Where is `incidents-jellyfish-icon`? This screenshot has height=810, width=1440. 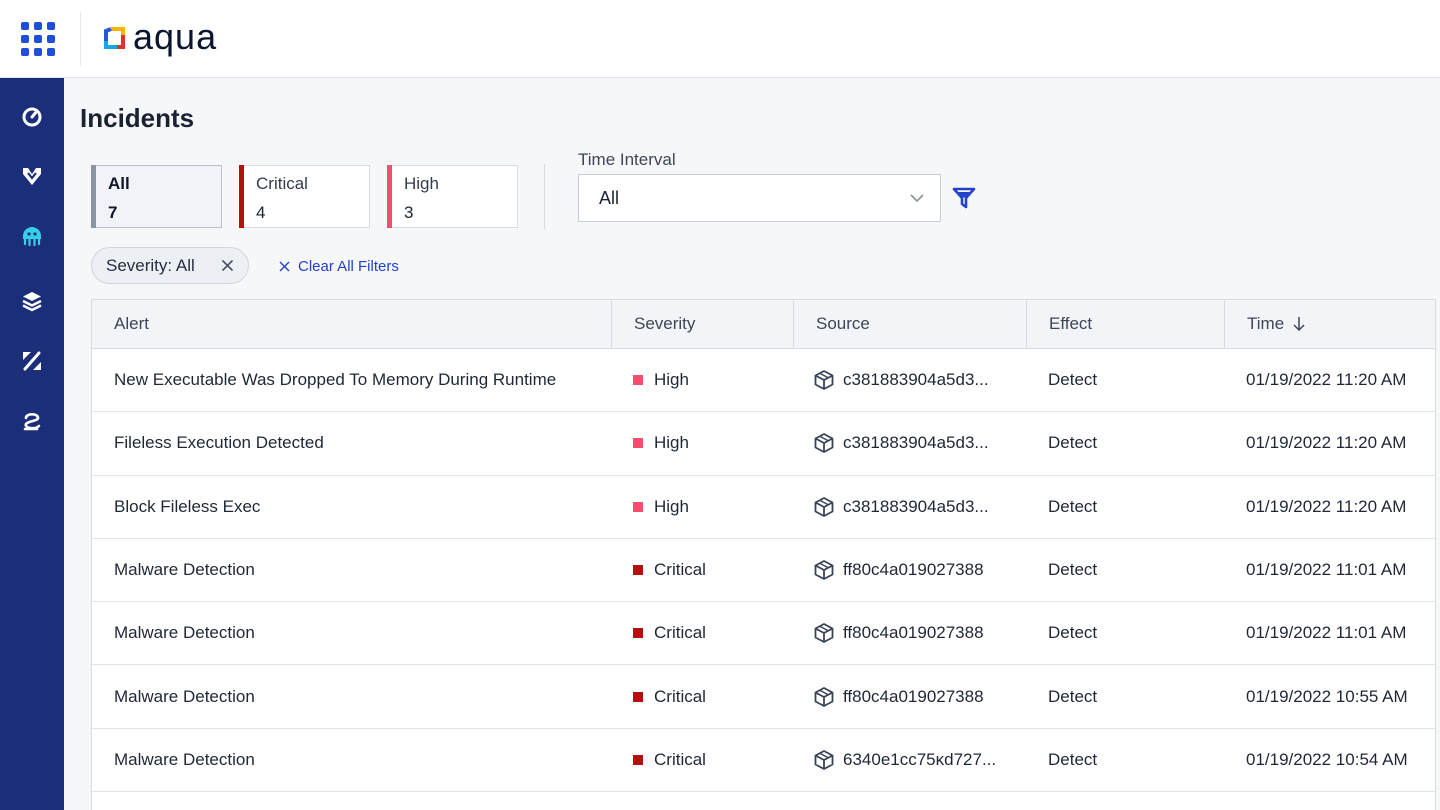
incidents-jellyfish-icon is located at coordinates (32, 237).